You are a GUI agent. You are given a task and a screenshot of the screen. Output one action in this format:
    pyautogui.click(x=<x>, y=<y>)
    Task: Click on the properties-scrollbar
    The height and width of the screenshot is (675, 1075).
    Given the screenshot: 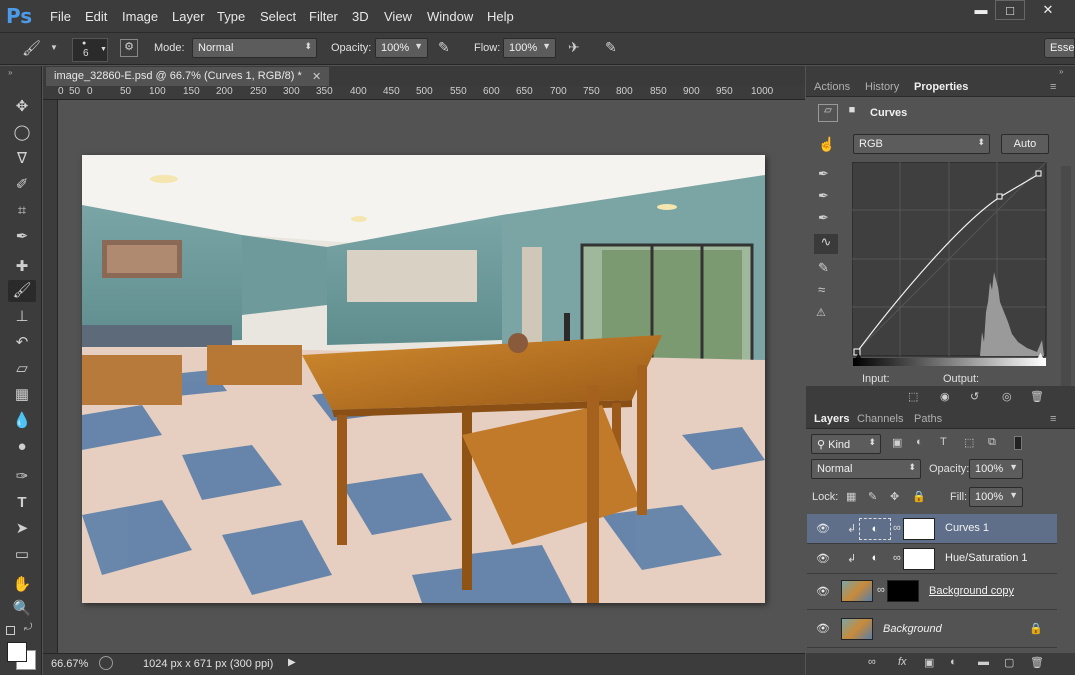 What is the action you would take?
    pyautogui.click(x=1066, y=286)
    